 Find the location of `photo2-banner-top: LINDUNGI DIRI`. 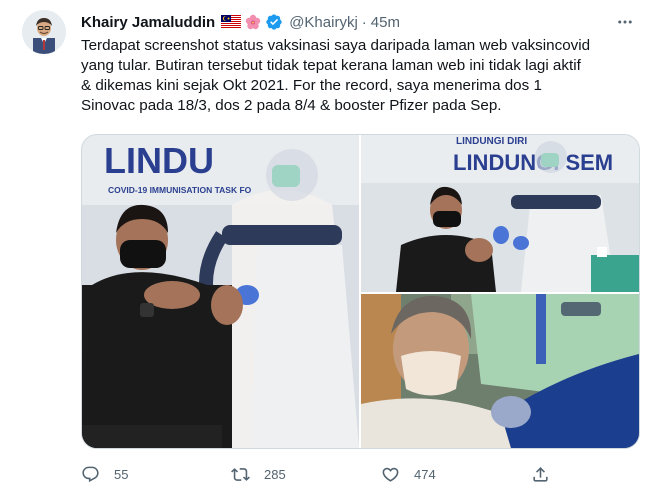

photo2-banner-top: LINDUNGI DIRI is located at coordinates (491, 141).